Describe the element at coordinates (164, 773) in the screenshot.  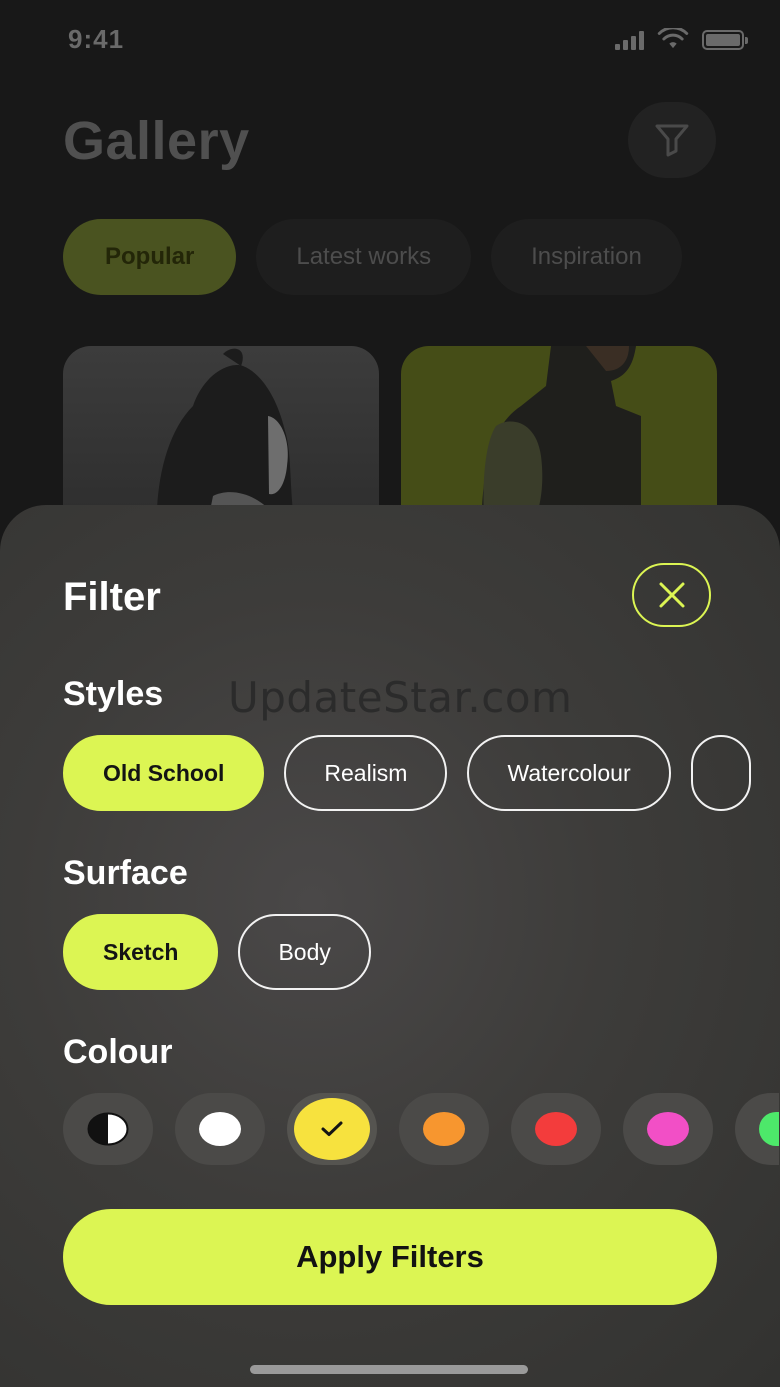
I see `chip-old-school: Old School` at that location.